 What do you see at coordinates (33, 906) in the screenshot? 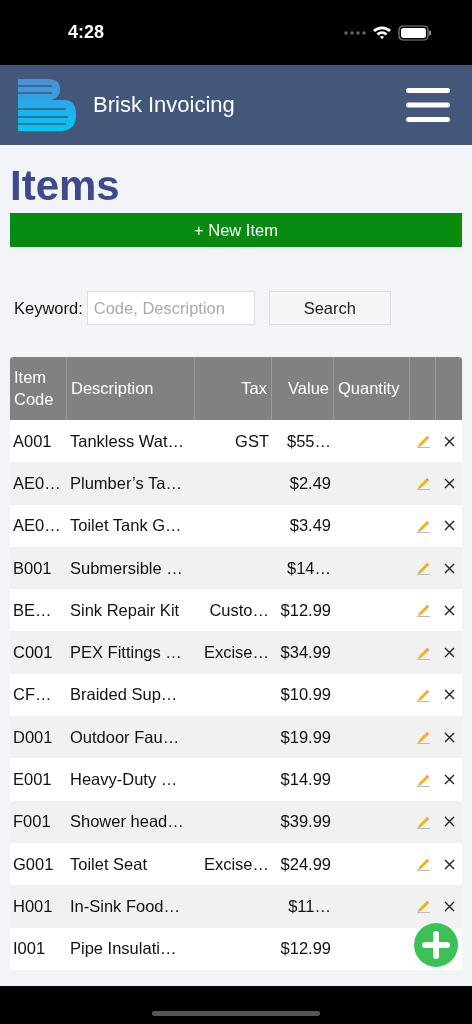
I see `table-cell: H001` at bounding box center [33, 906].